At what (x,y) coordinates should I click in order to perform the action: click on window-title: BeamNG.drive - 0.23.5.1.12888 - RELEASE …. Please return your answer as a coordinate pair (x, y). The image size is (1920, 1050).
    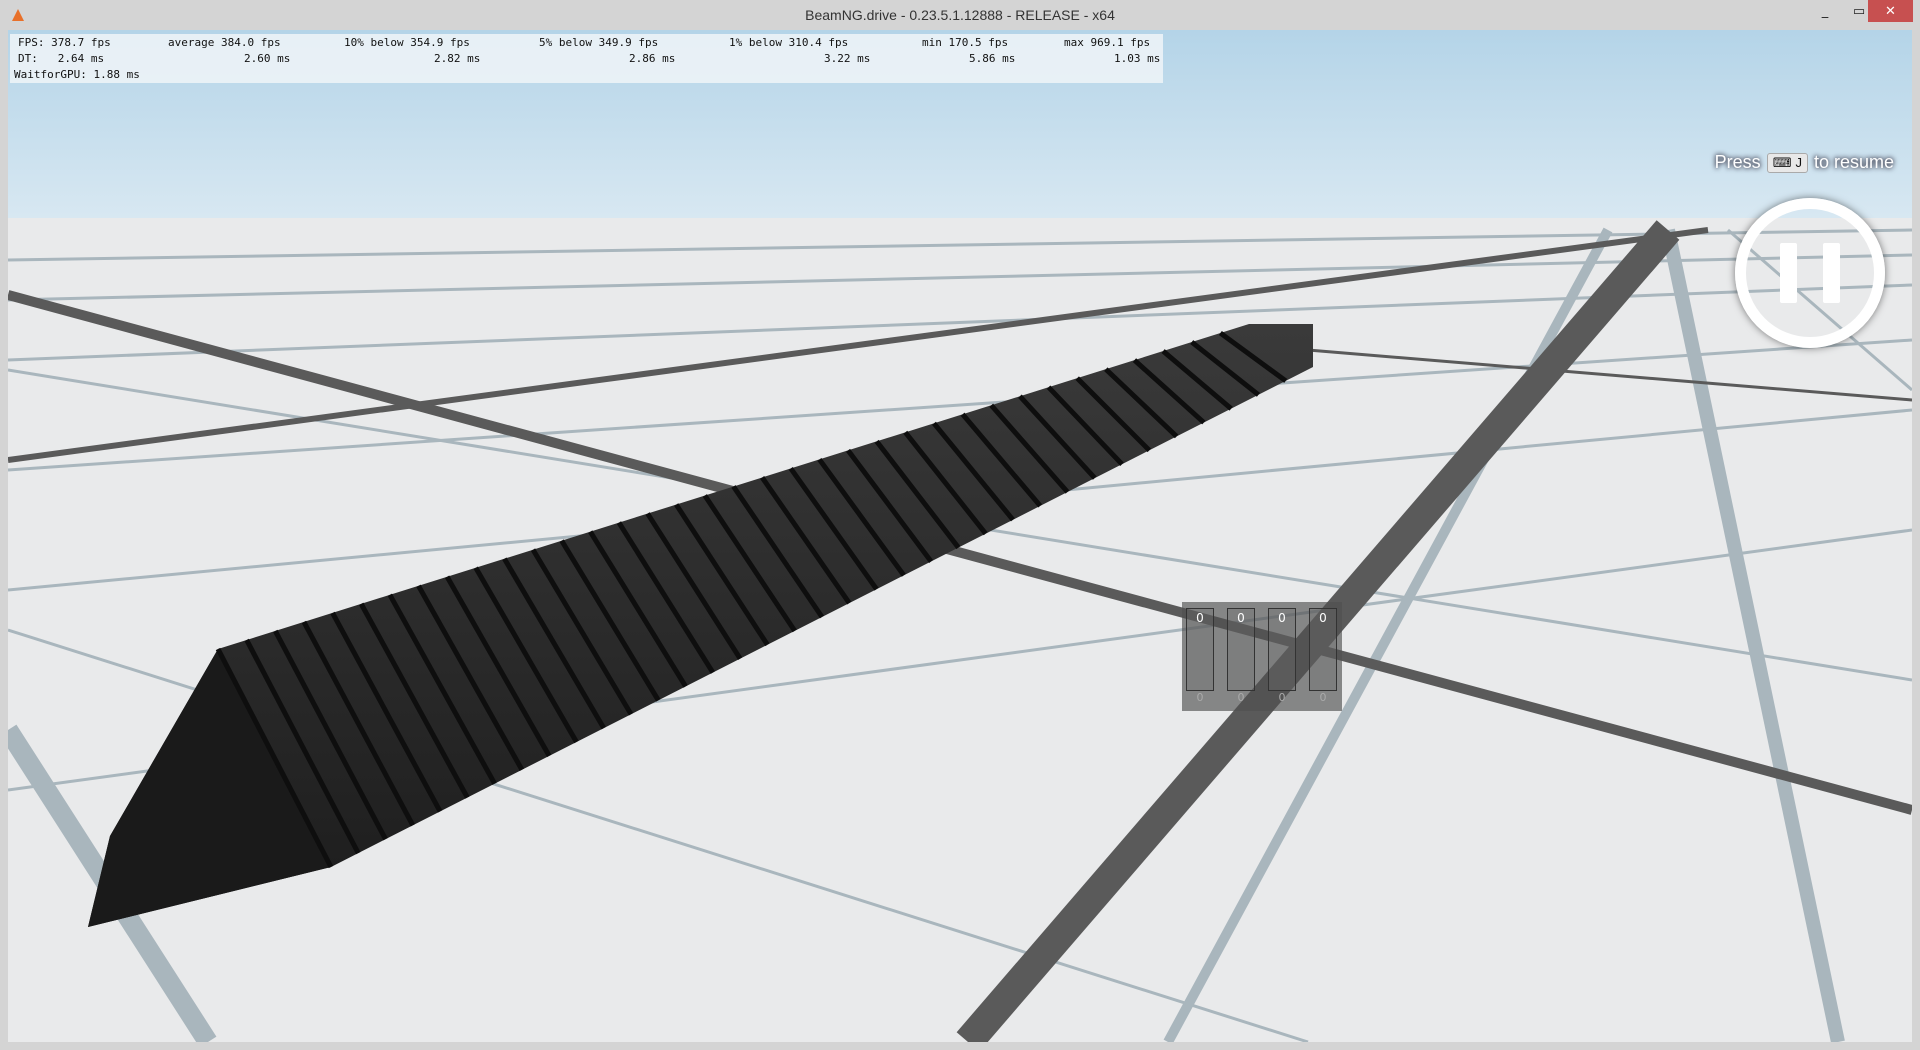
    Looking at the image, I should click on (960, 15).